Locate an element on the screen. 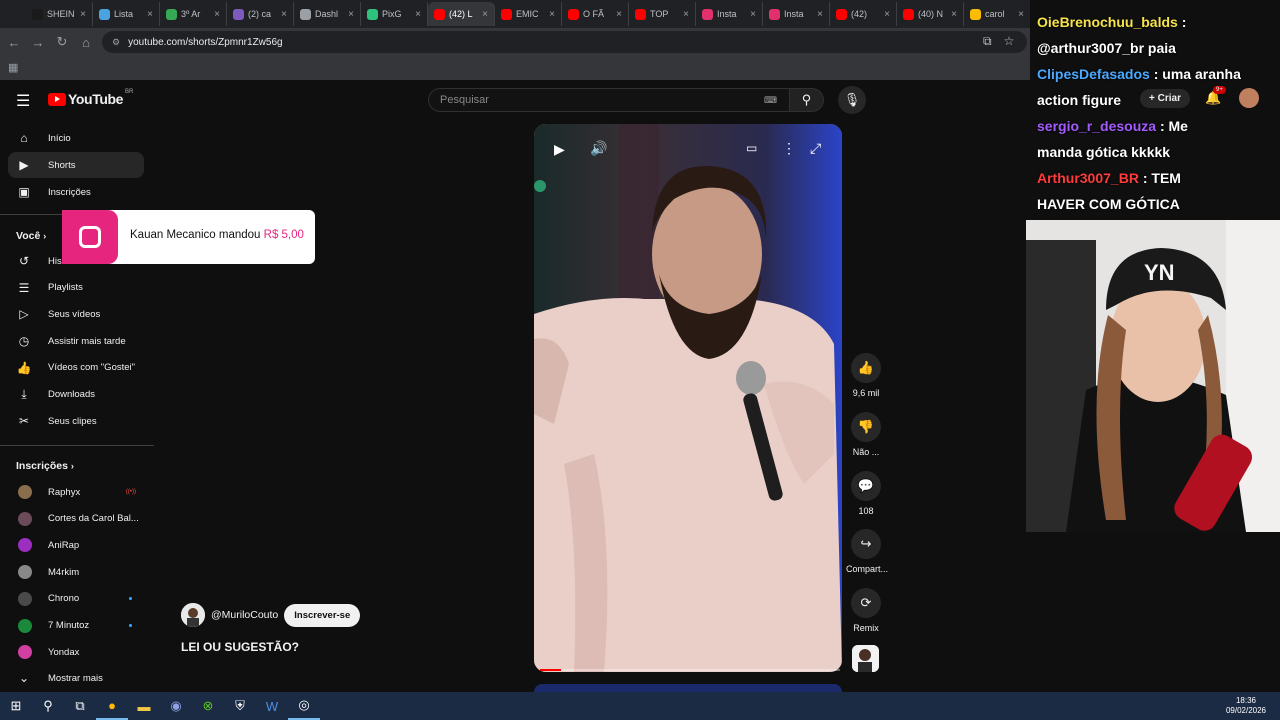  comments-button: 💬 108 is located at coordinates (866, 493).